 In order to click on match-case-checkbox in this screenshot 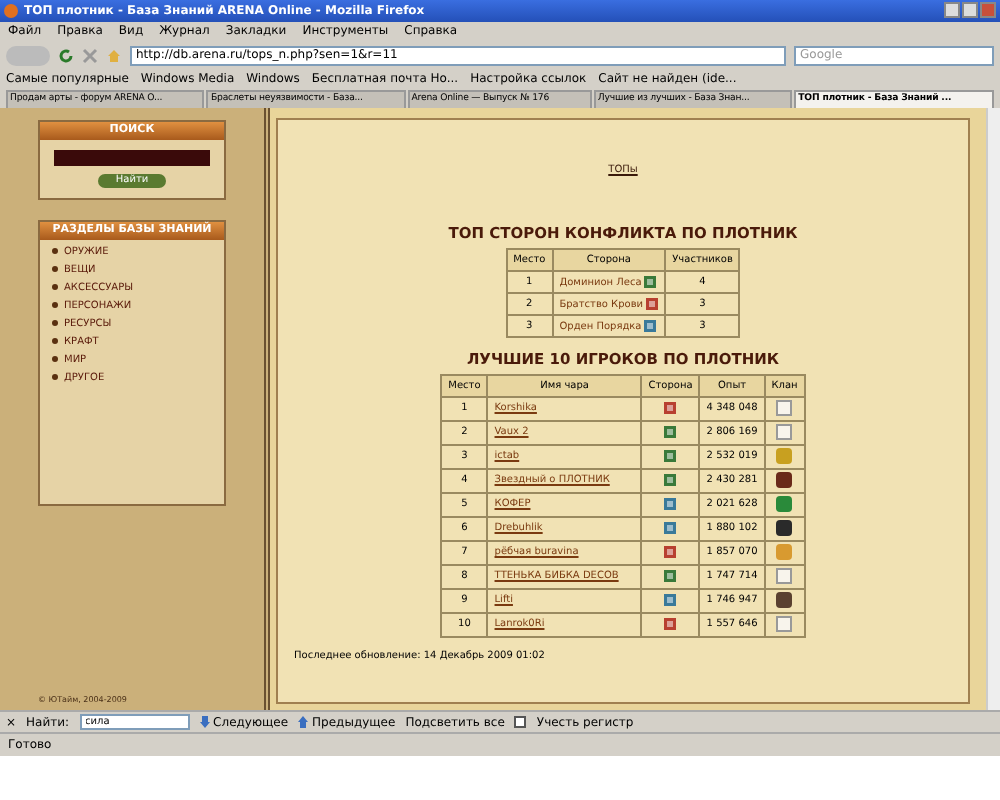, I will do `click(520, 722)`.